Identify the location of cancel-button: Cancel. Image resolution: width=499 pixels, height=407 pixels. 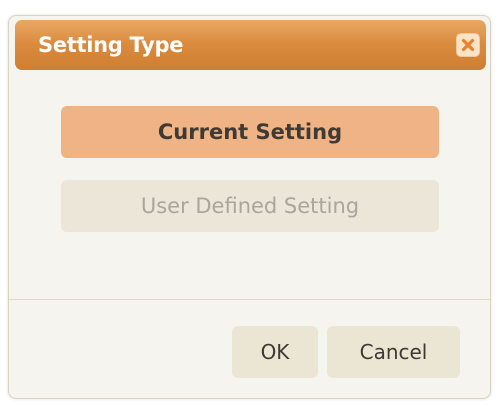
(393, 352).